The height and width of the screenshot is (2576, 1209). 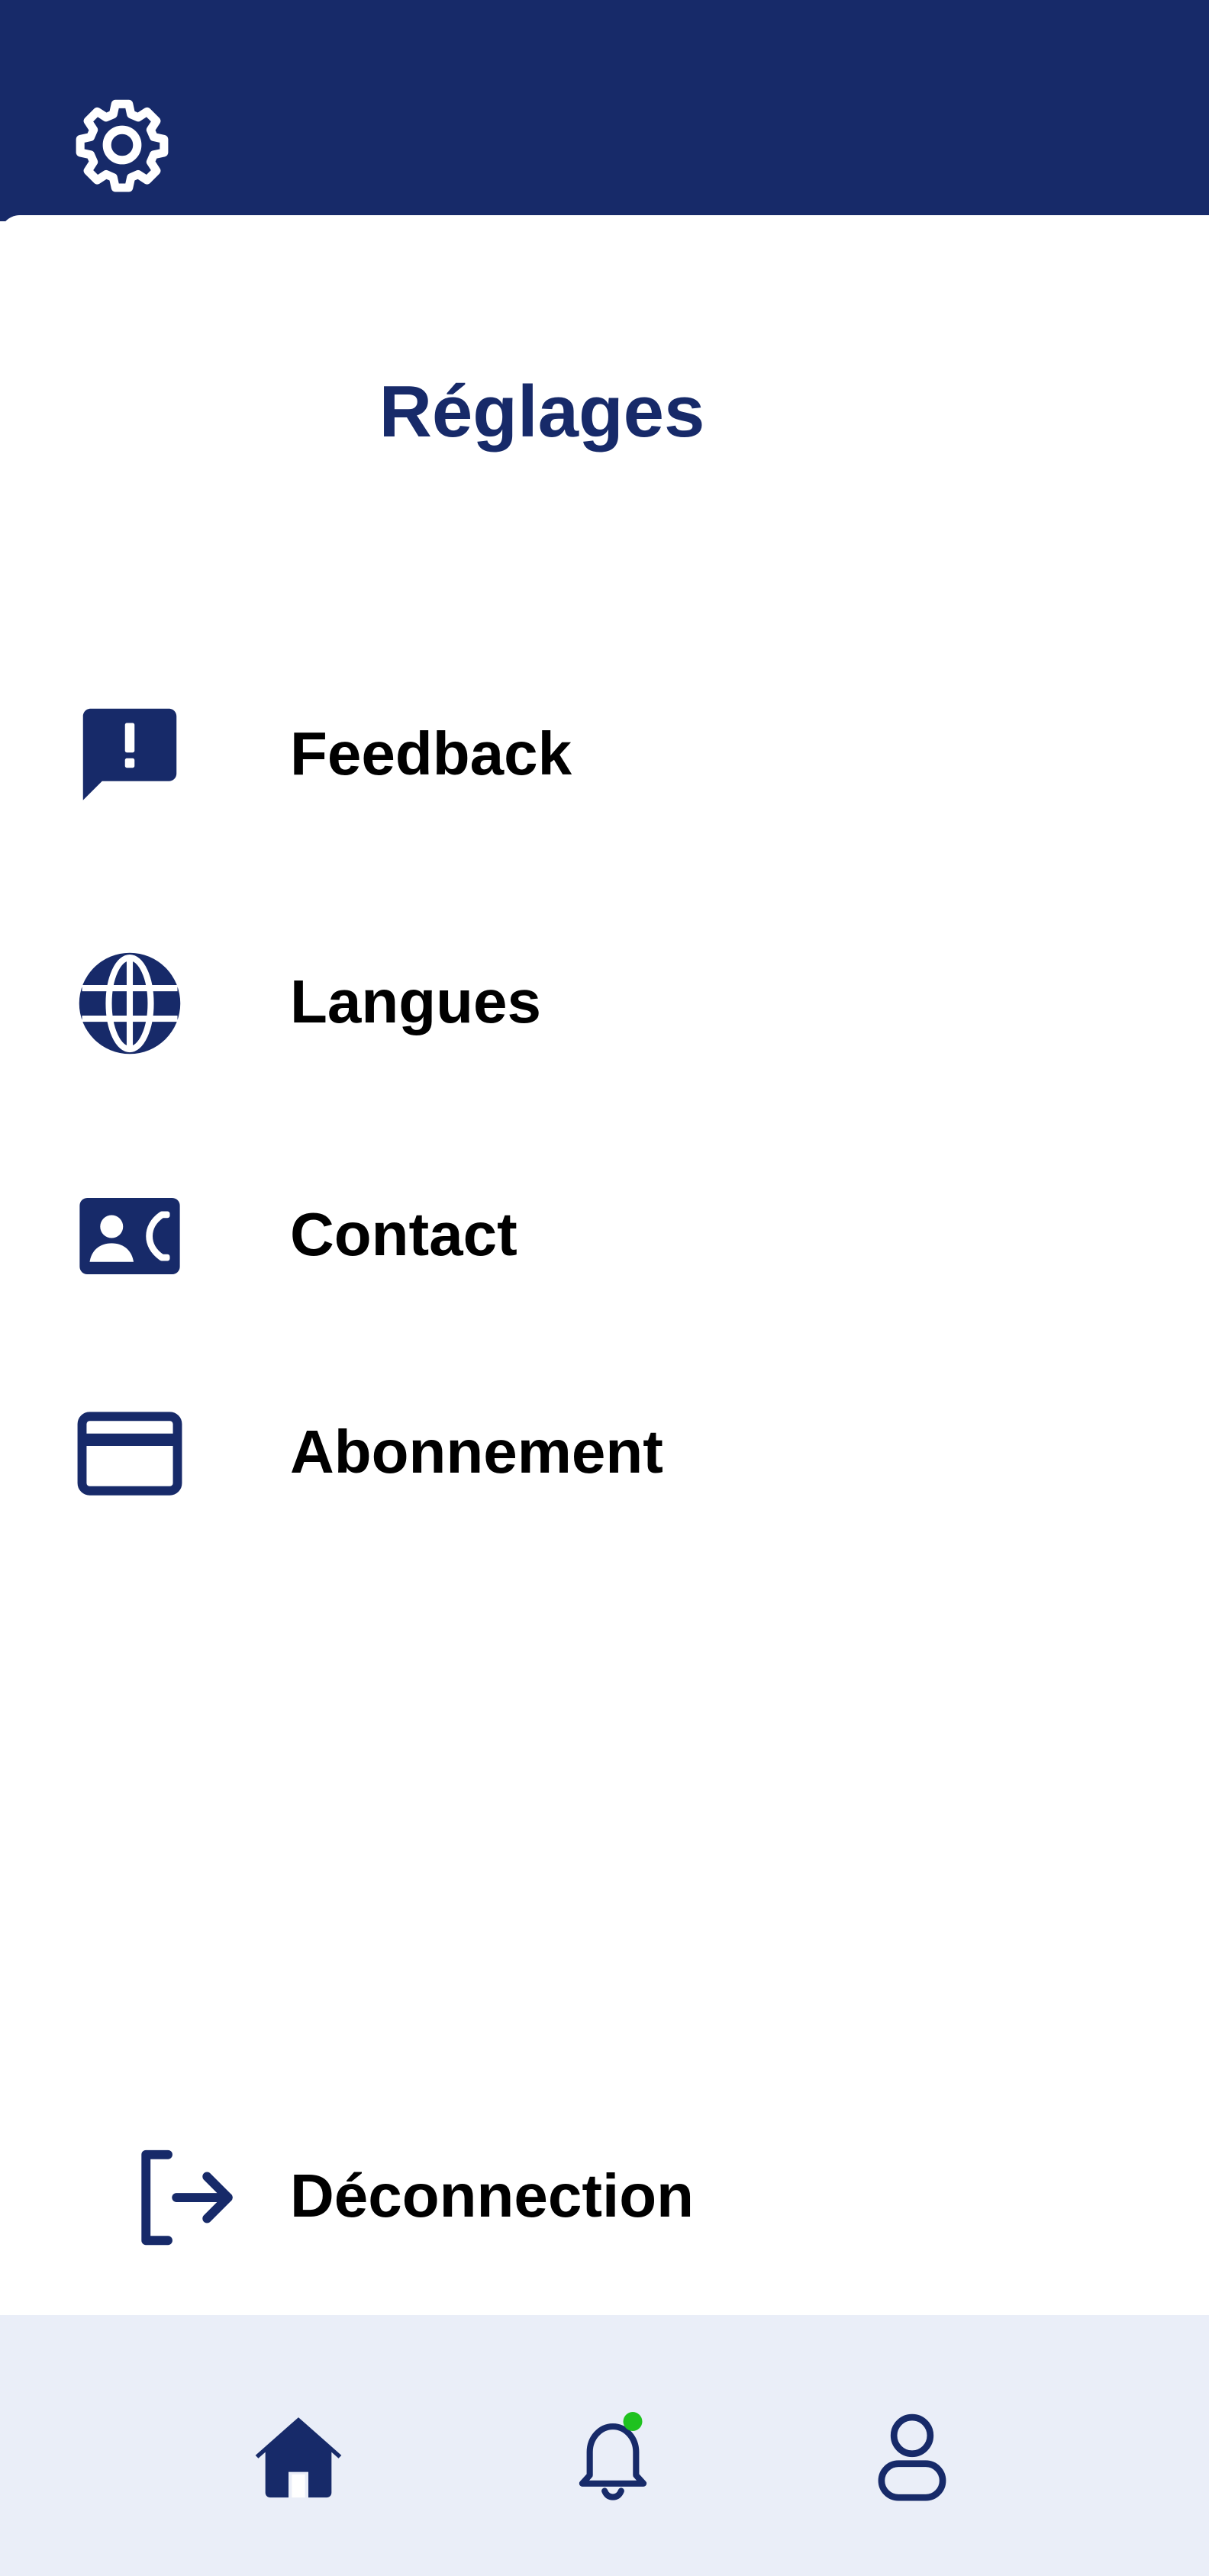 I want to click on settings-button, so click(x=122, y=145).